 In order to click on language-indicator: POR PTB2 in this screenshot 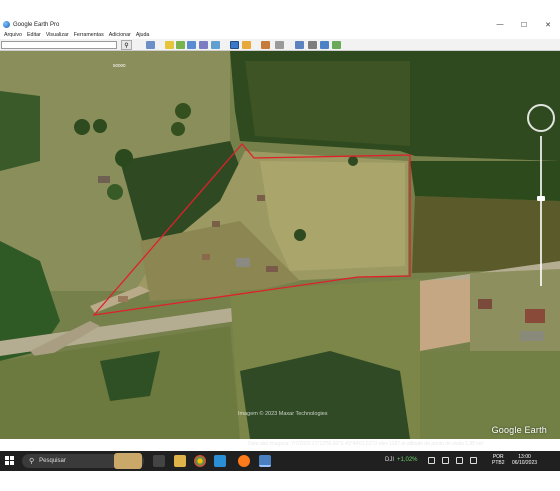, I will do `click(498, 460)`.